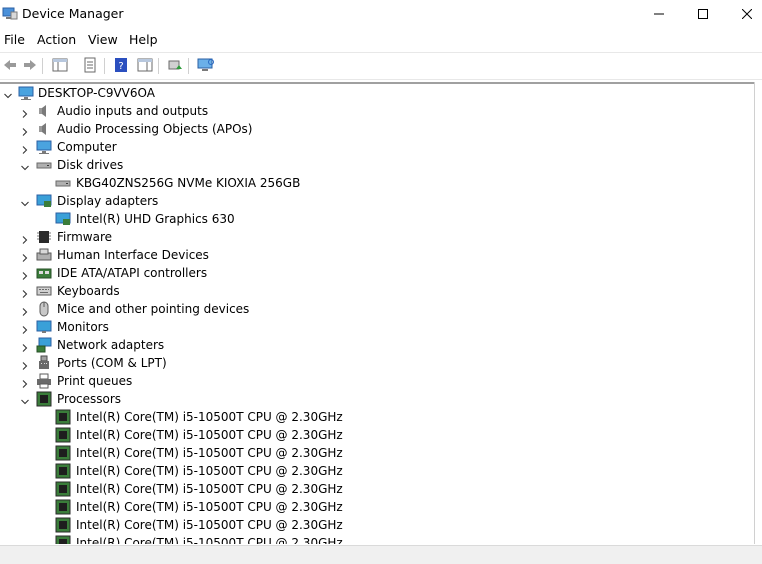  What do you see at coordinates (377, 219) in the screenshot?
I see `tree-item-intel-uhd-630: Intel(R) UHD Graphics 630` at bounding box center [377, 219].